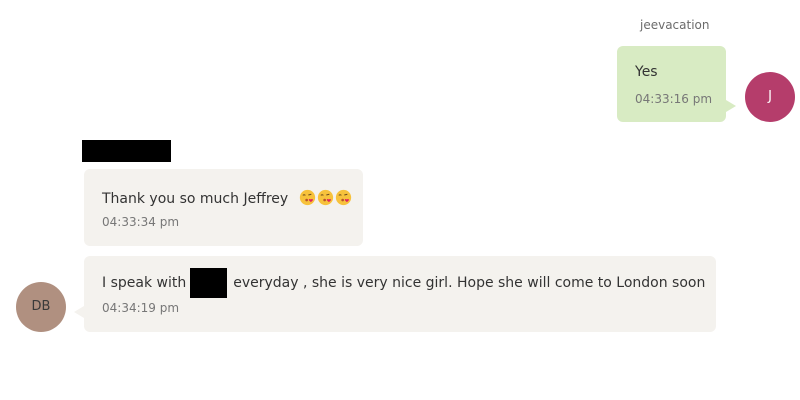 The image size is (800, 400). Describe the element at coordinates (141, 222) in the screenshot. I see `message-timestamp: 04:33:34 pm` at that location.